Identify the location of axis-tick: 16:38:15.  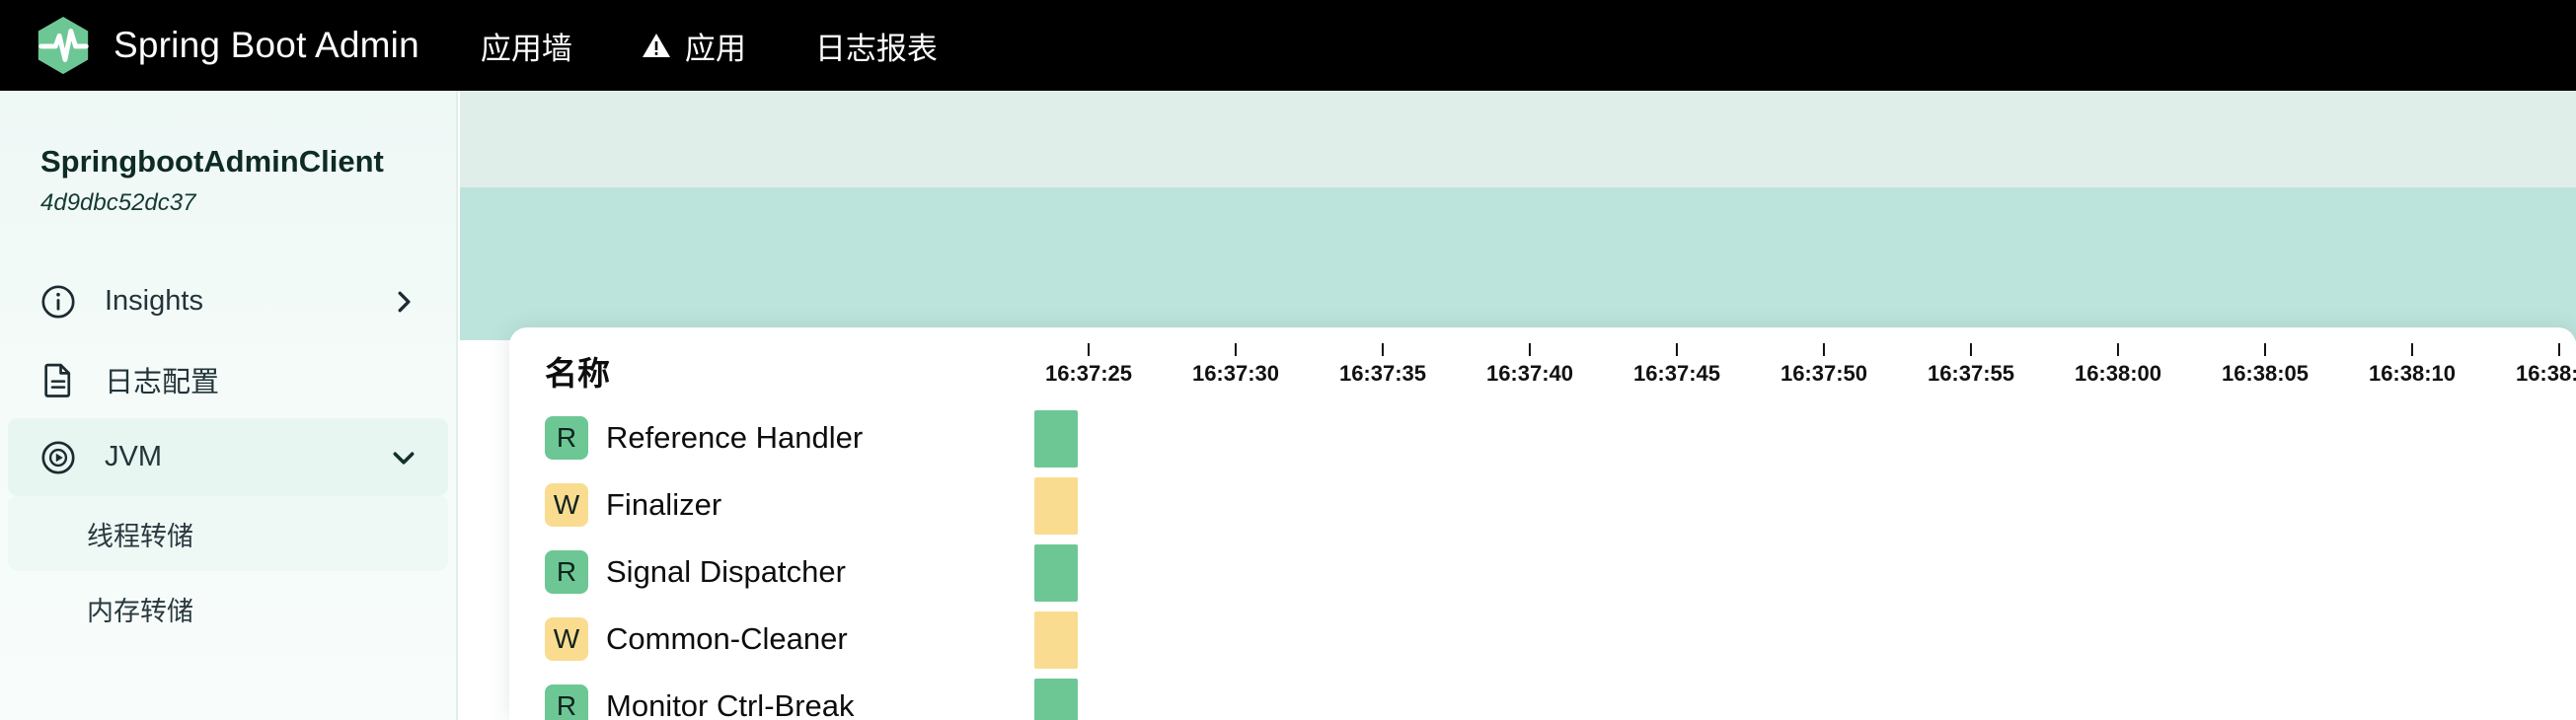
(2546, 365).